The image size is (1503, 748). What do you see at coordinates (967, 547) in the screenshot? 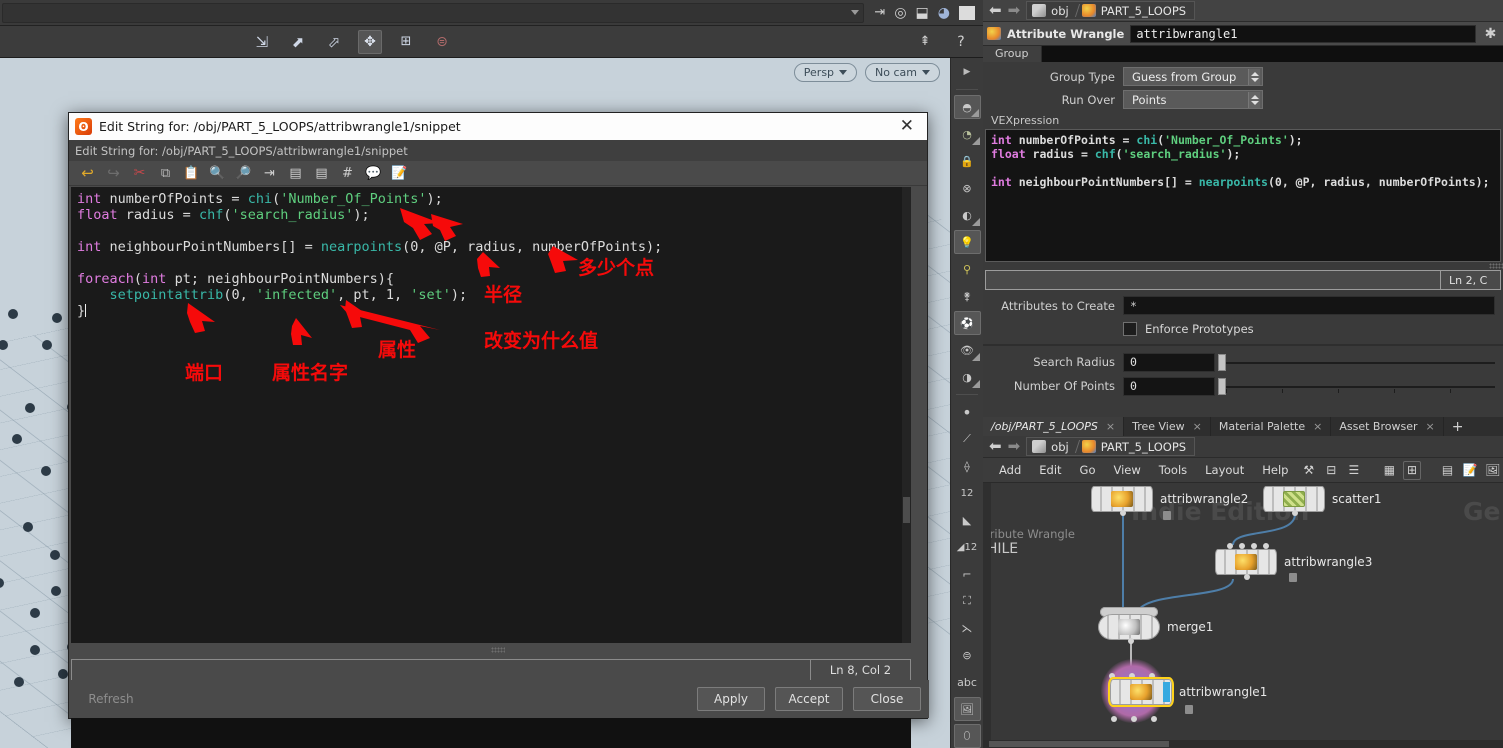
I see `primitive-numbers-icon: ◢12` at bounding box center [967, 547].